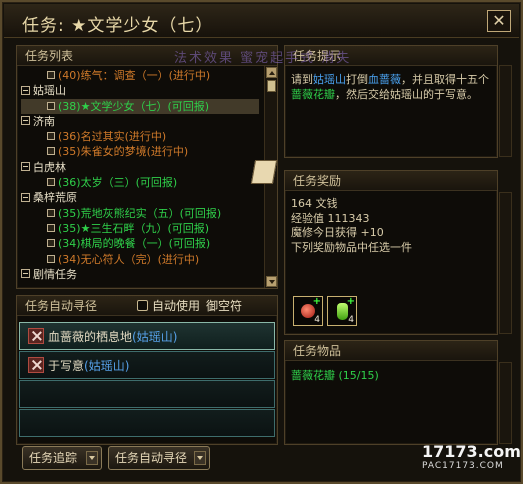 Image resolution: width=523 pixels, height=484 pixels. I want to click on task-list-item: (34)棋局的晚餐（一）(可回报), so click(140, 243).